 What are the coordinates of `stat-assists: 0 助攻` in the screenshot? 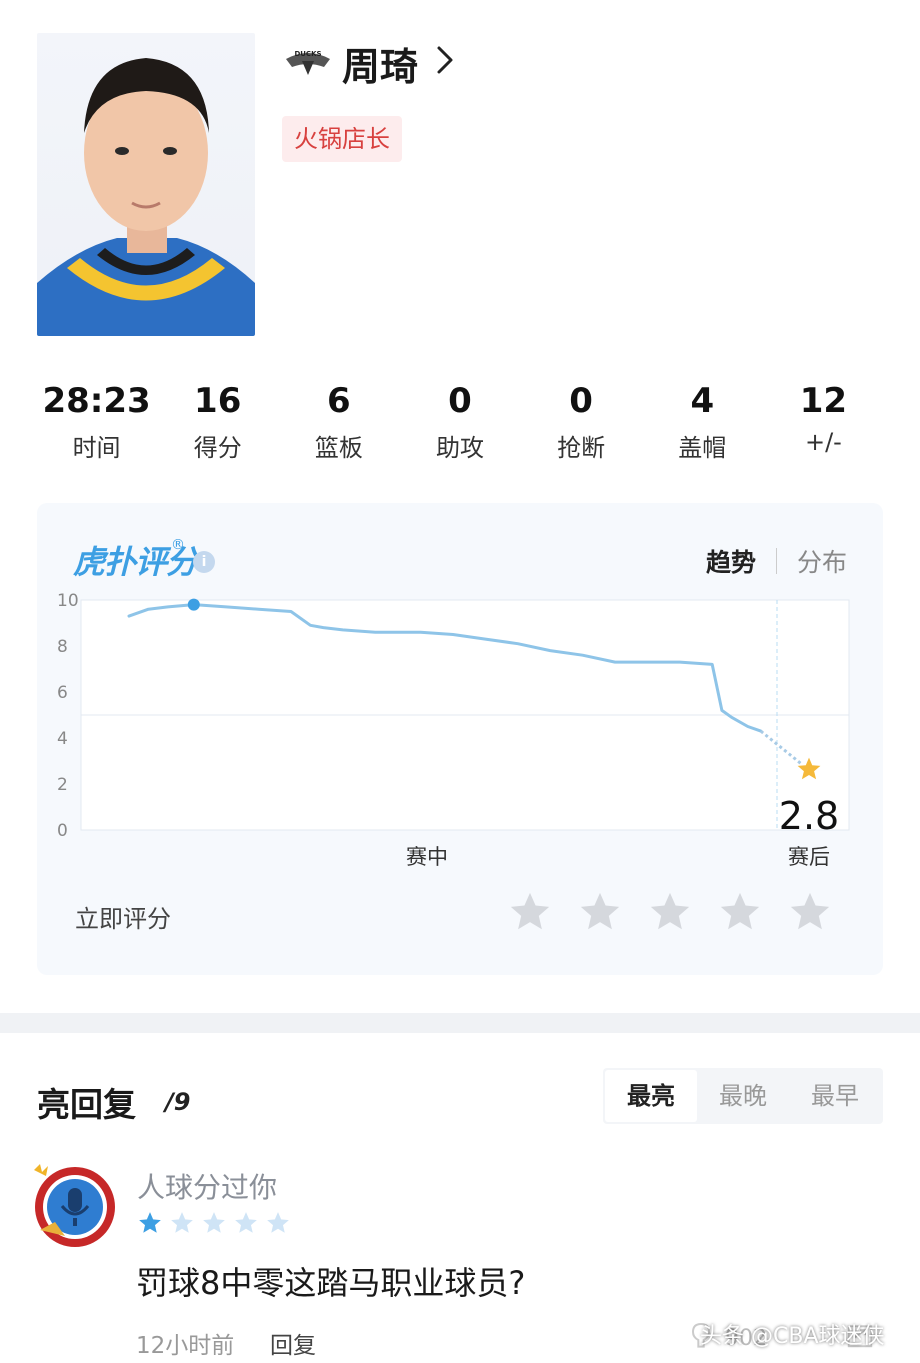 It's located at (459, 423).